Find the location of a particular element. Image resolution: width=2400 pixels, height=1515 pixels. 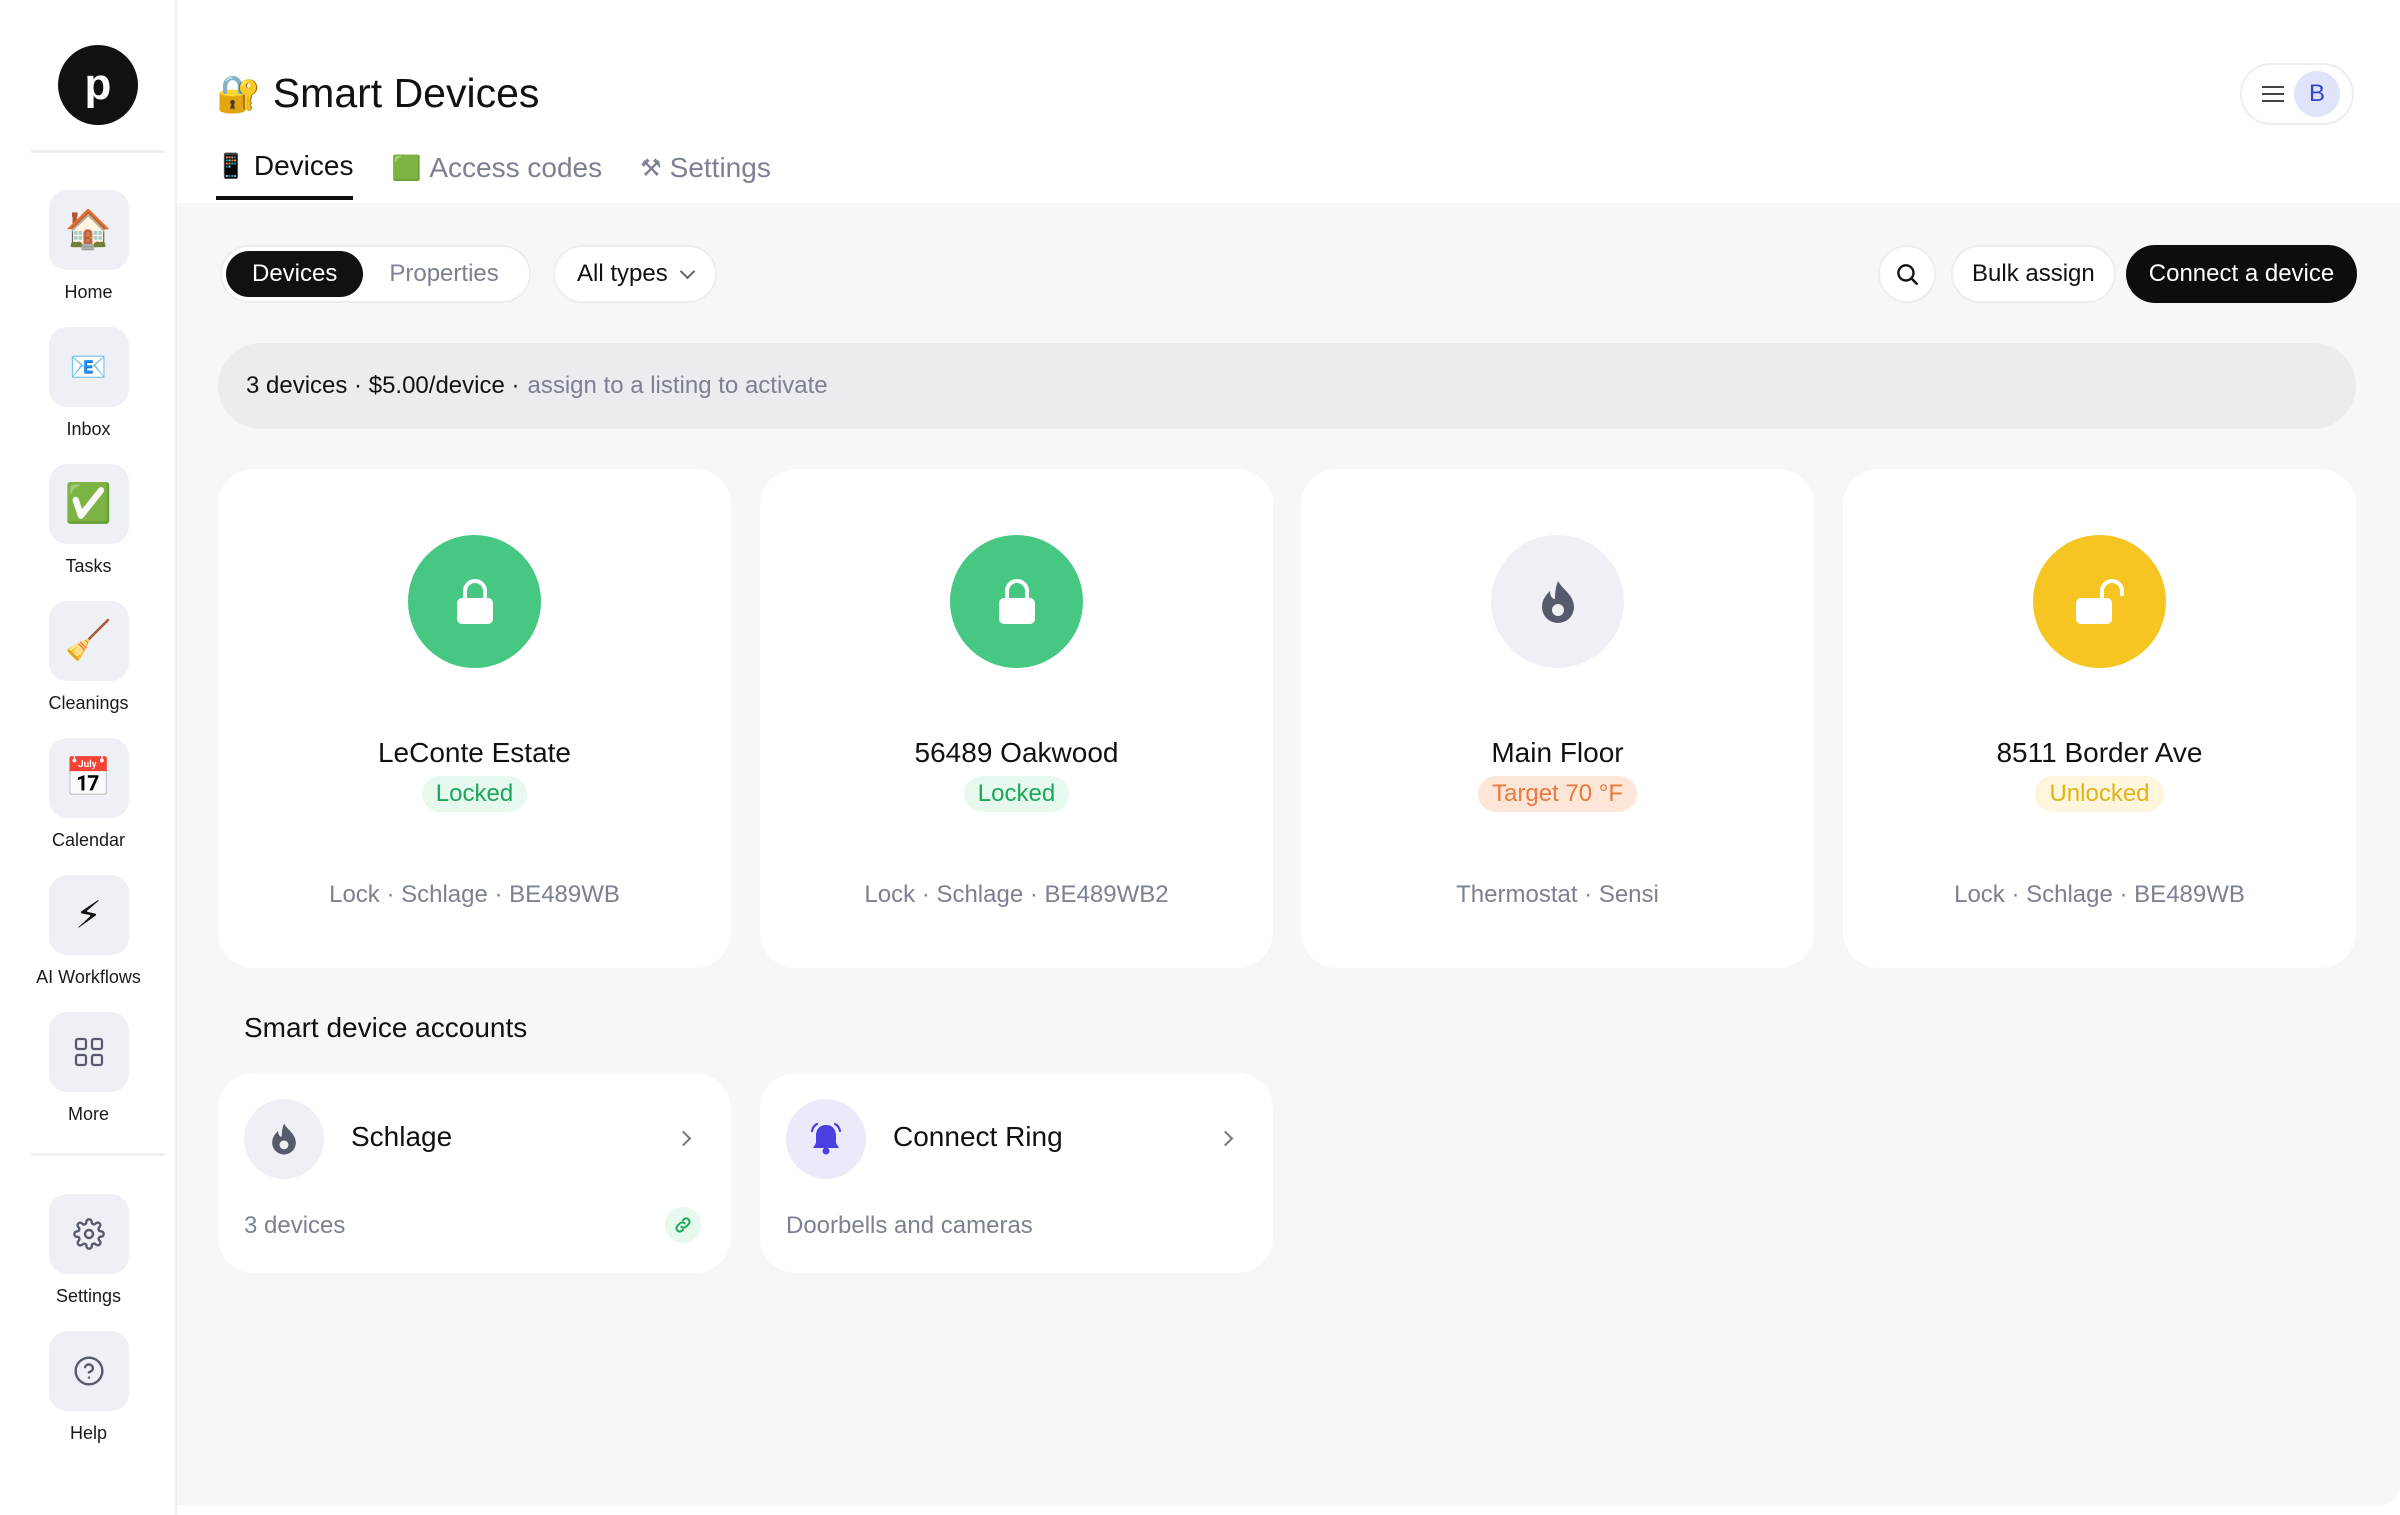

sidebar-item-tasks: ✅ Tasks is located at coordinates (88, 520).